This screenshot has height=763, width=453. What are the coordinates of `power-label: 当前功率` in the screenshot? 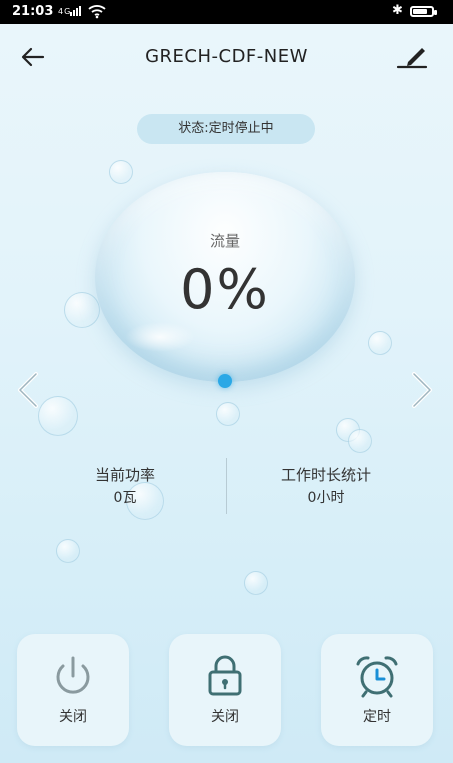 It's located at (124, 475).